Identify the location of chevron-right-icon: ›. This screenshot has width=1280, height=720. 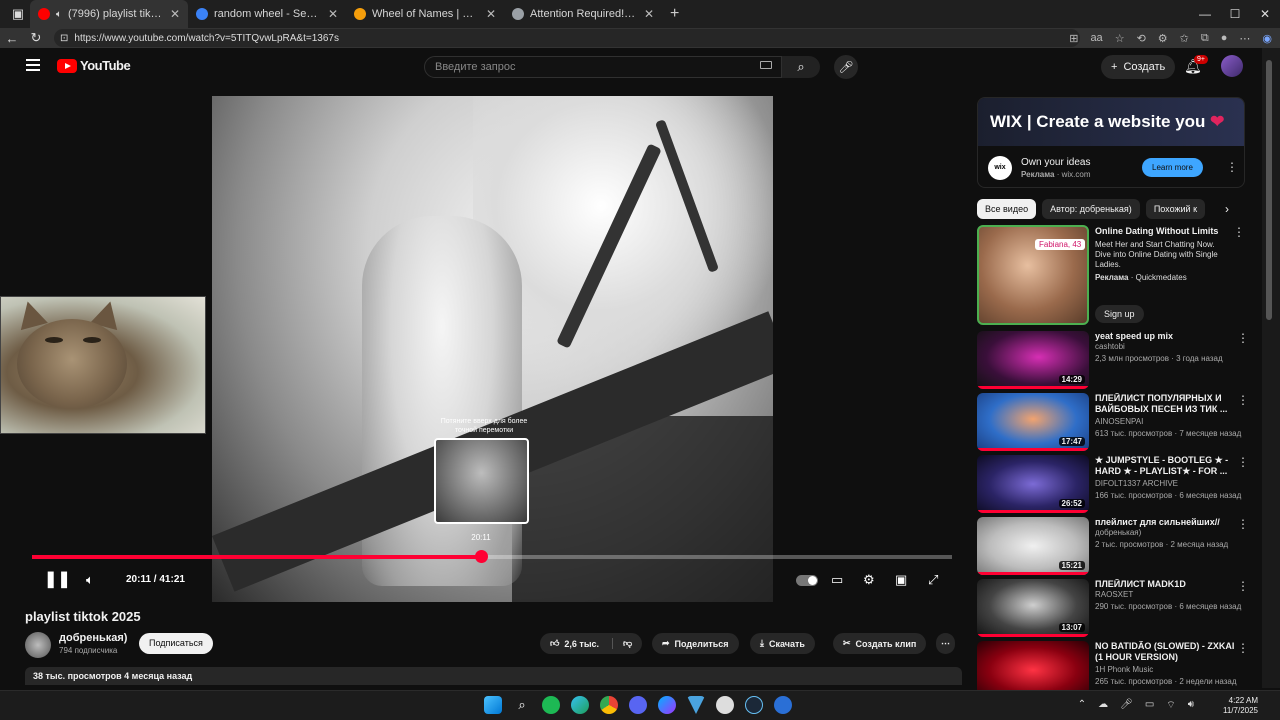
(1227, 209).